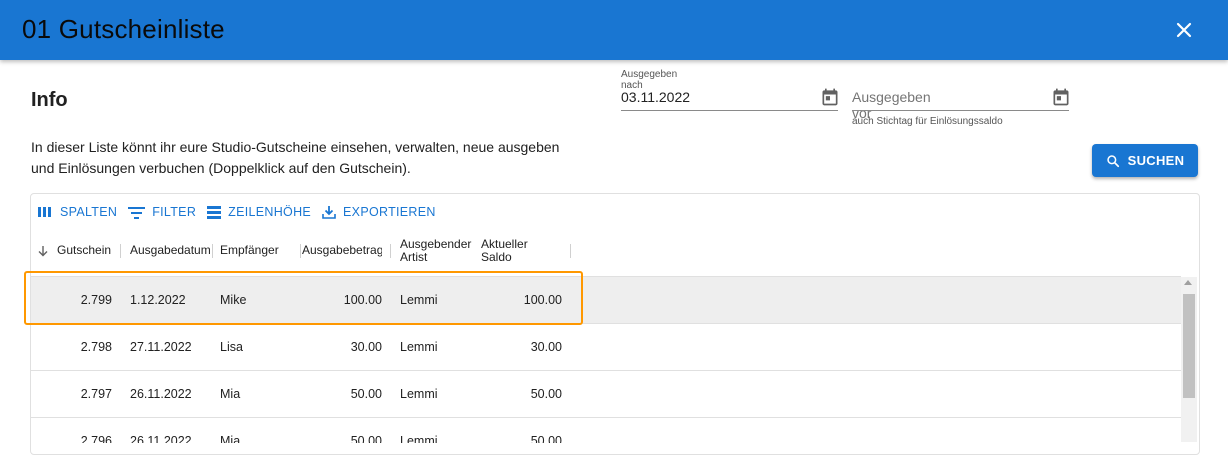 This screenshot has height=455, width=1228. What do you see at coordinates (649, 80) in the screenshot?
I see `issued-after-label: Ausgegeben nach` at bounding box center [649, 80].